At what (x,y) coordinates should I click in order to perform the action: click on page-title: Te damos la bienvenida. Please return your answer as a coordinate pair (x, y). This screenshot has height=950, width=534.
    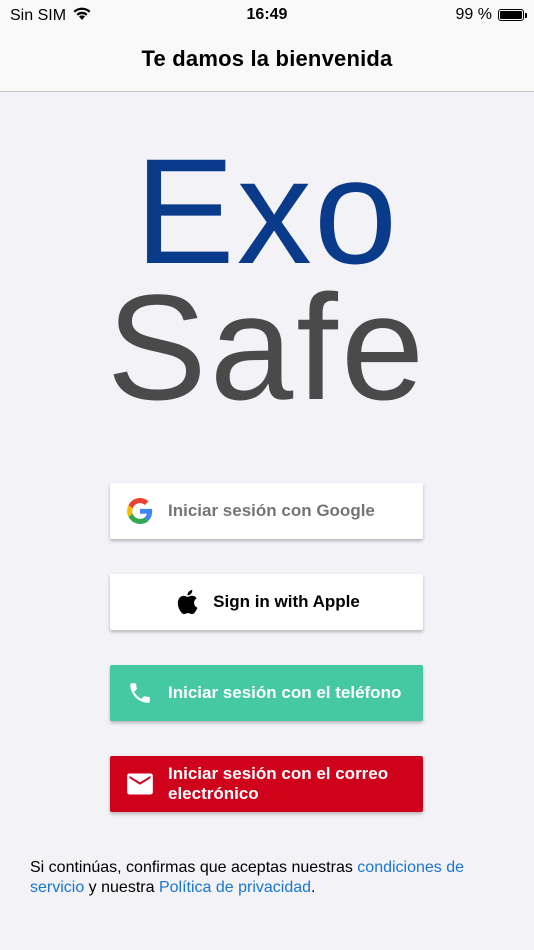
    Looking at the image, I should click on (267, 58).